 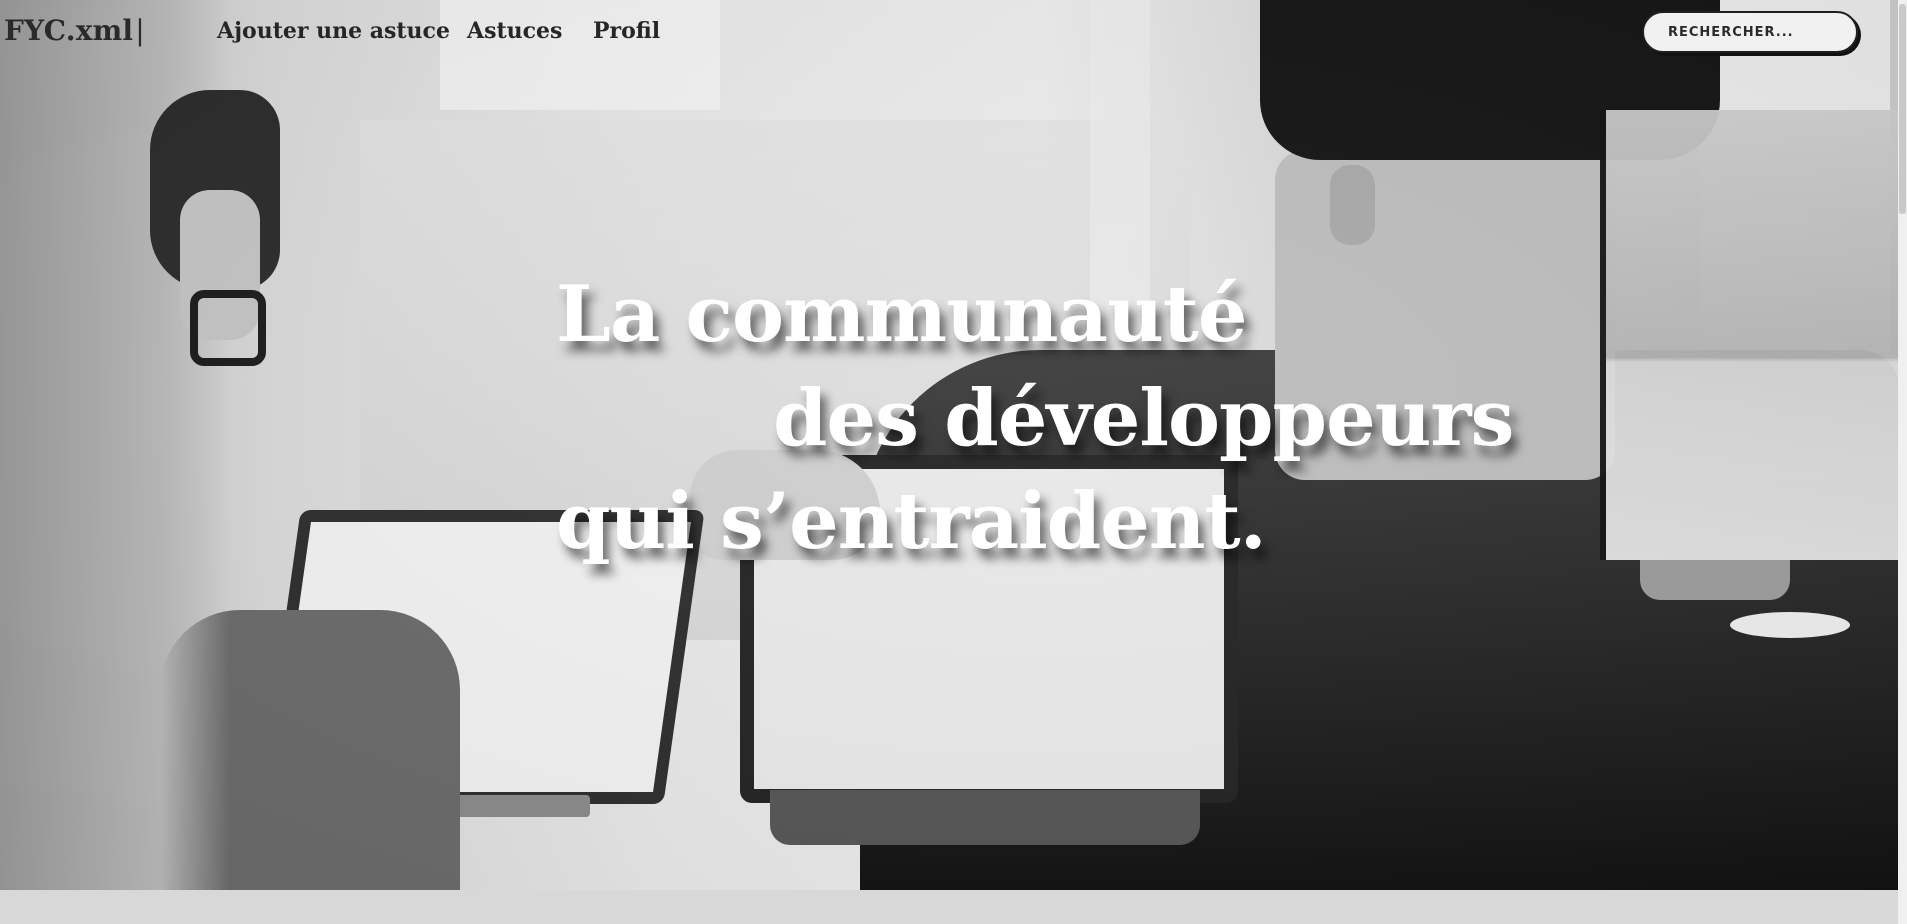 I want to click on site-logo: FYC.xml|, so click(x=74, y=30).